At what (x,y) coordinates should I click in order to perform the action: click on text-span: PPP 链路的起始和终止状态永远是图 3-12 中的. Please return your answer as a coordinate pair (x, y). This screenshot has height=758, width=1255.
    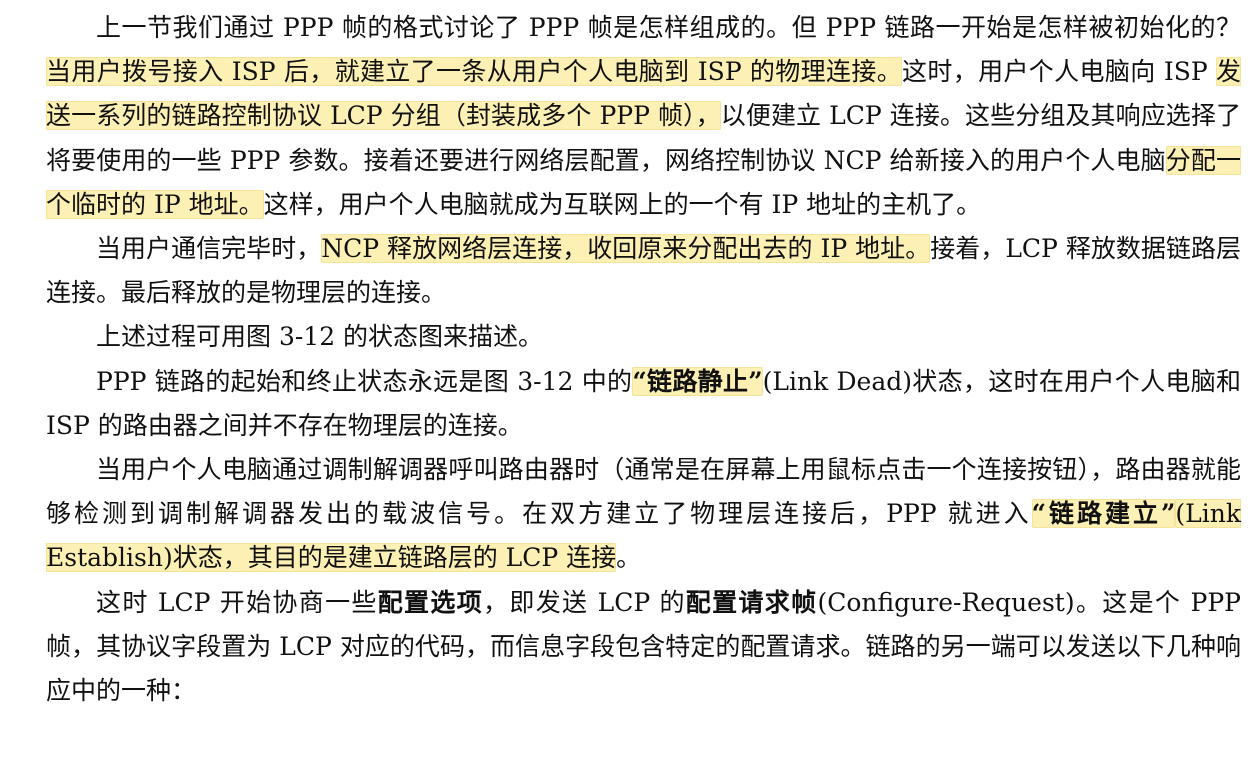
    Looking at the image, I should click on (364, 381).